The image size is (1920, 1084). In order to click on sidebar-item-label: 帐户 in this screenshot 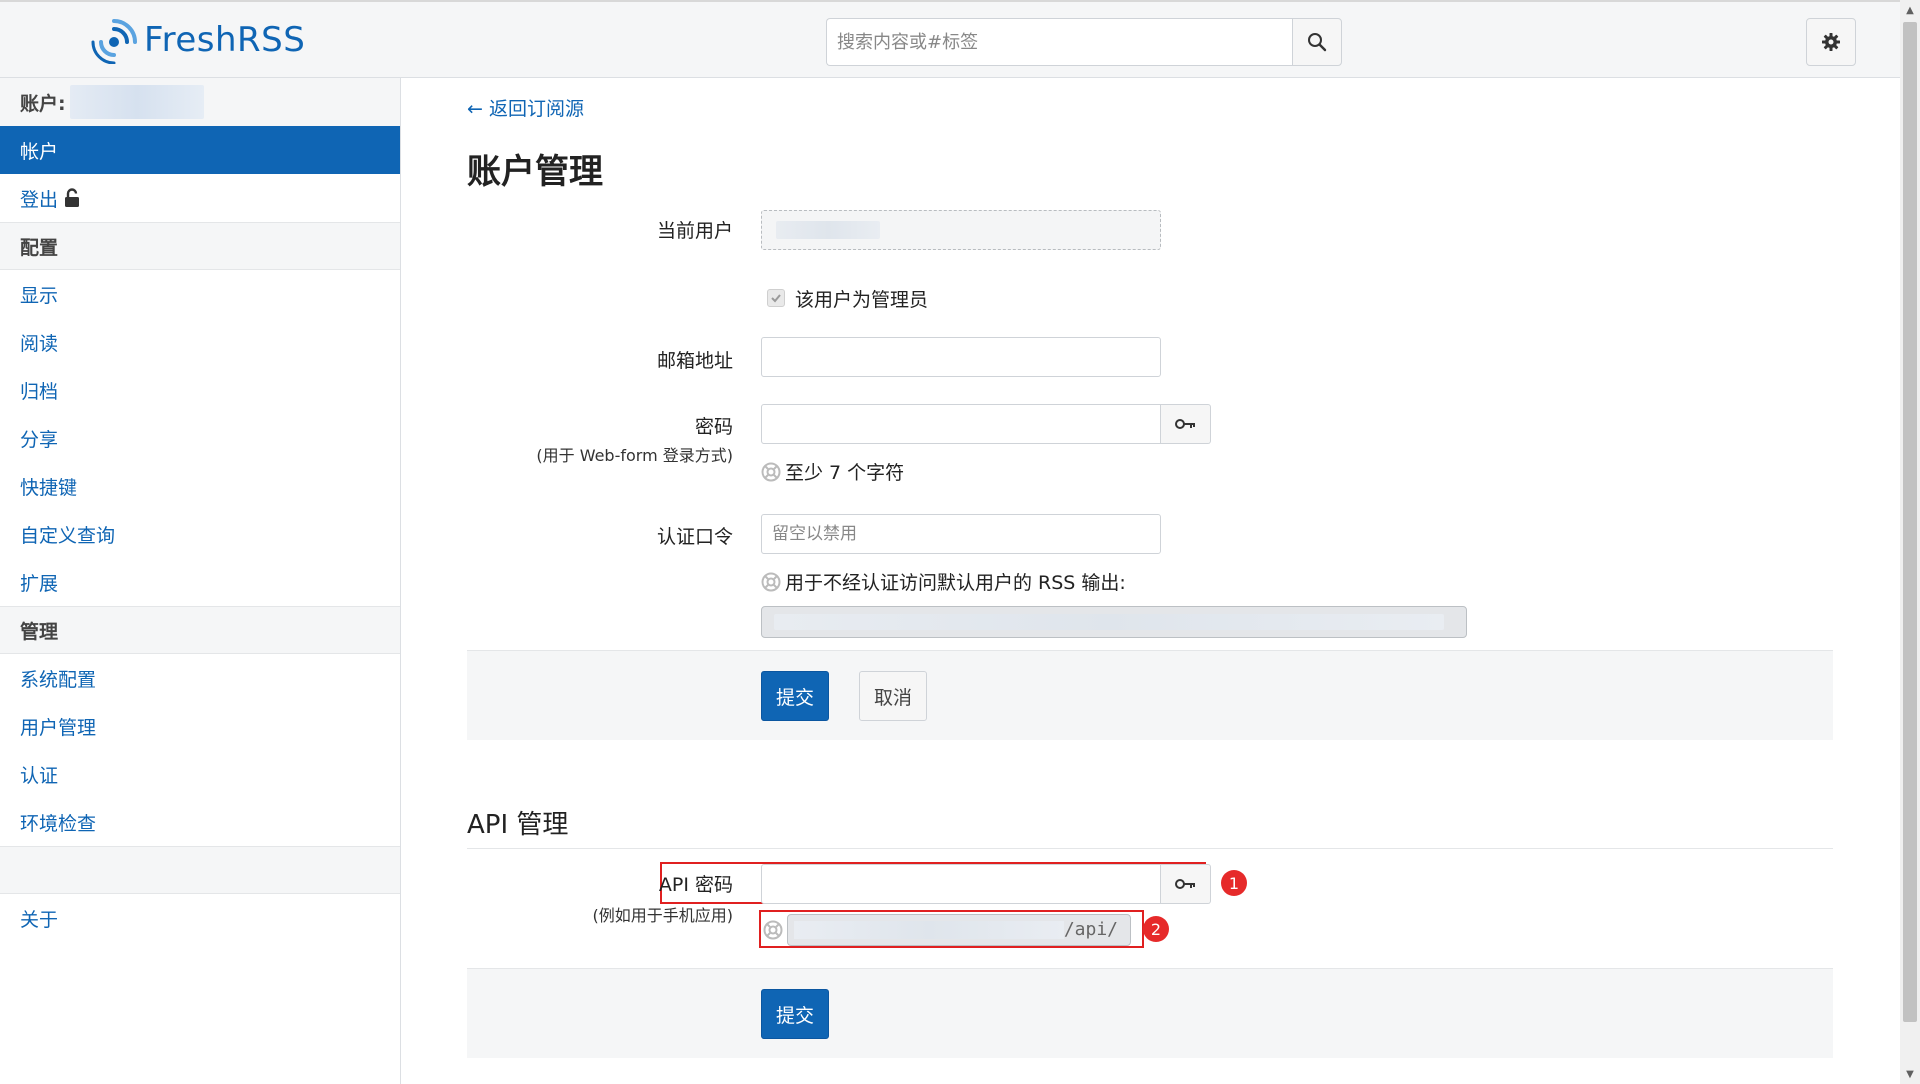, I will do `click(39, 151)`.